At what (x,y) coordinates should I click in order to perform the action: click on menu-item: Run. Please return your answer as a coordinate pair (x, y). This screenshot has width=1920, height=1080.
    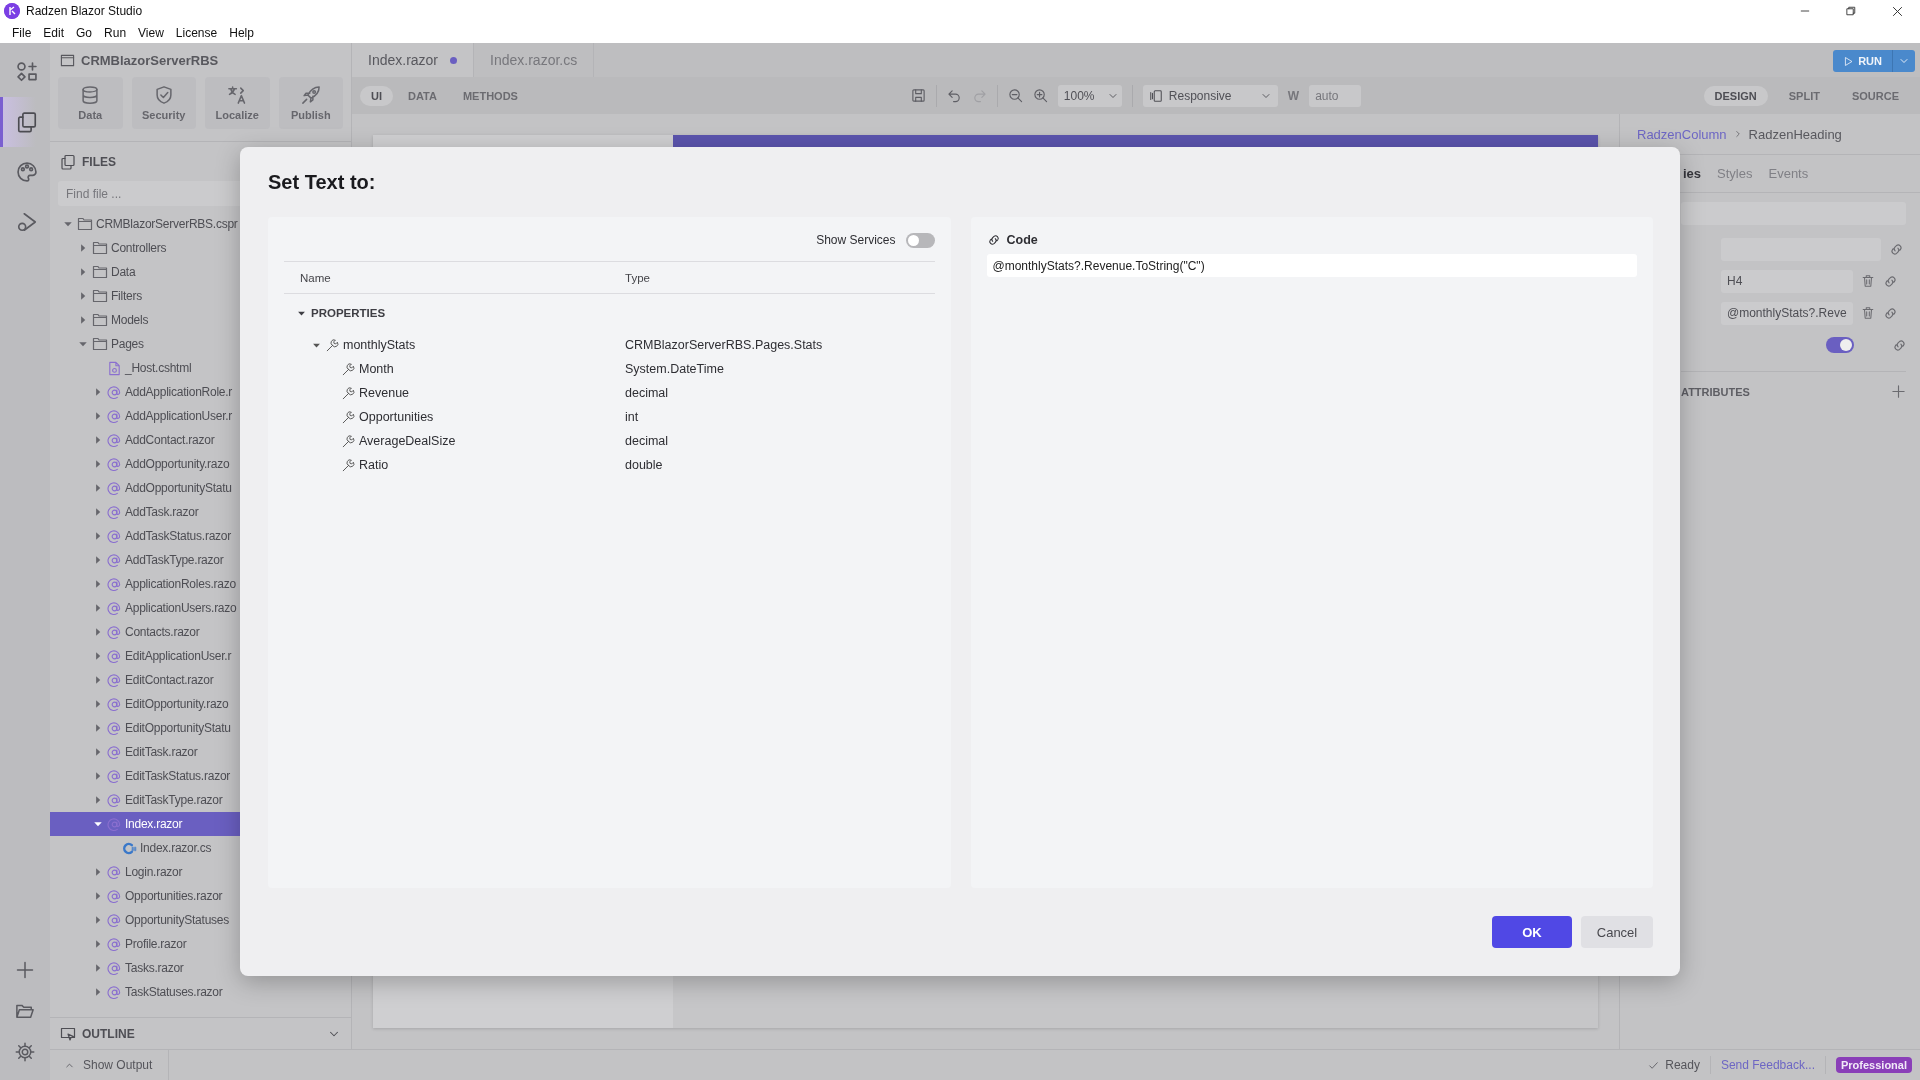
    Looking at the image, I should click on (115, 32).